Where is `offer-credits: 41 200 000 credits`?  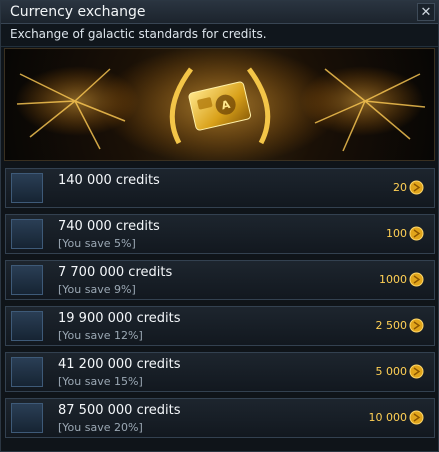
offer-credits: 41 200 000 credits is located at coordinates (119, 364).